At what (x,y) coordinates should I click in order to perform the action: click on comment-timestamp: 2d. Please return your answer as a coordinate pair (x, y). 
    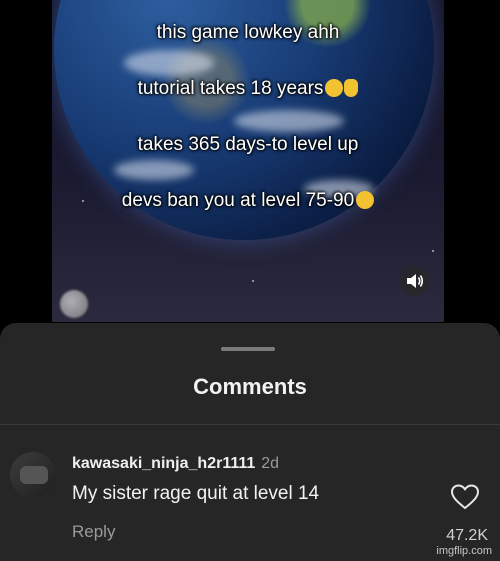
    Looking at the image, I should click on (270, 463).